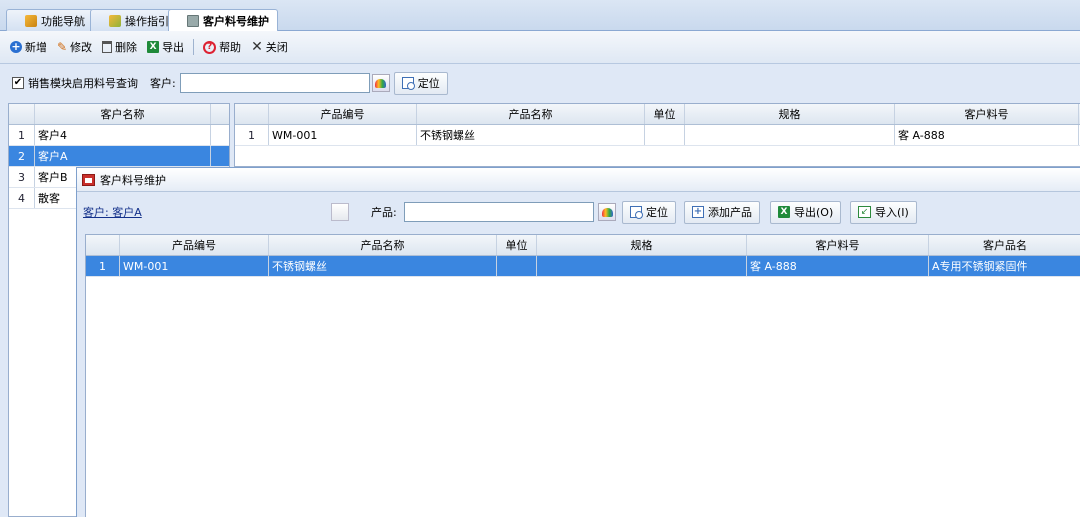 The width and height of the screenshot is (1080, 517). I want to click on product-input, so click(499, 212).